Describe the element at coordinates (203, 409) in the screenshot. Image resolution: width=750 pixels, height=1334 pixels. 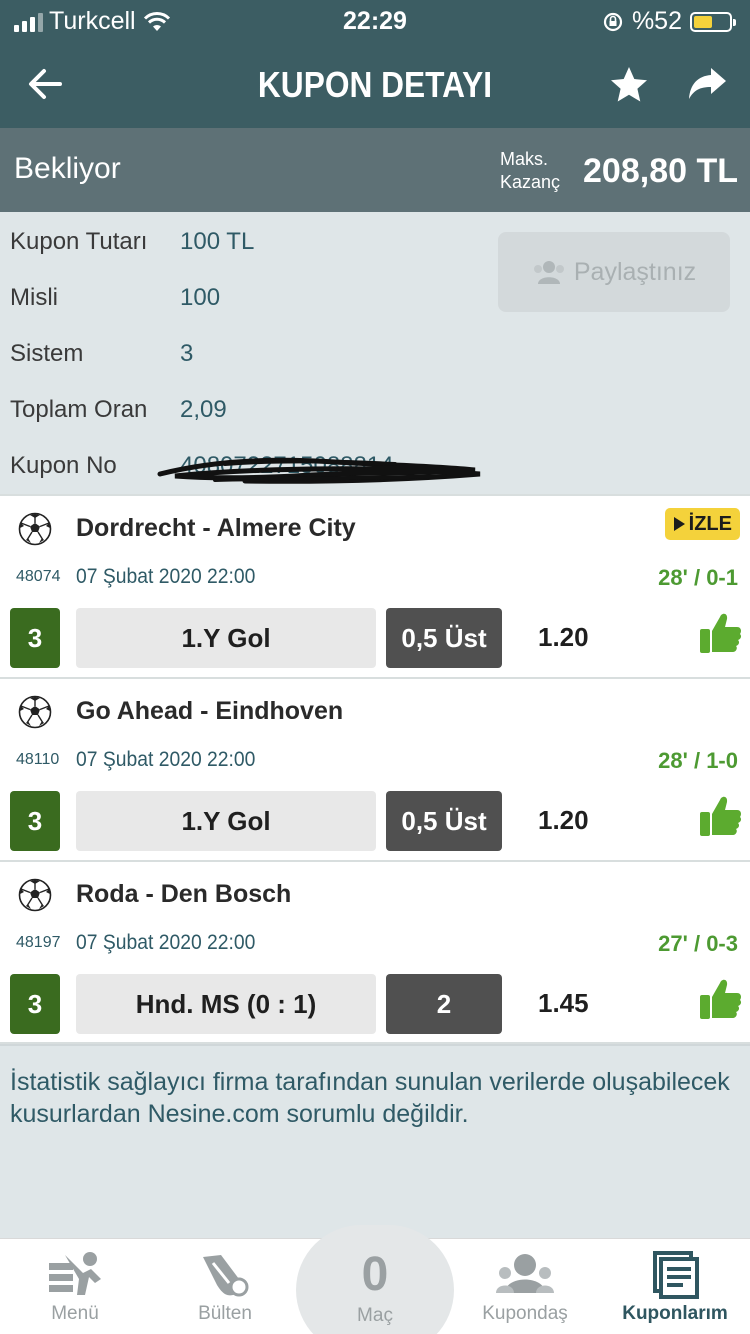
I see `info-value: 2,09` at that location.